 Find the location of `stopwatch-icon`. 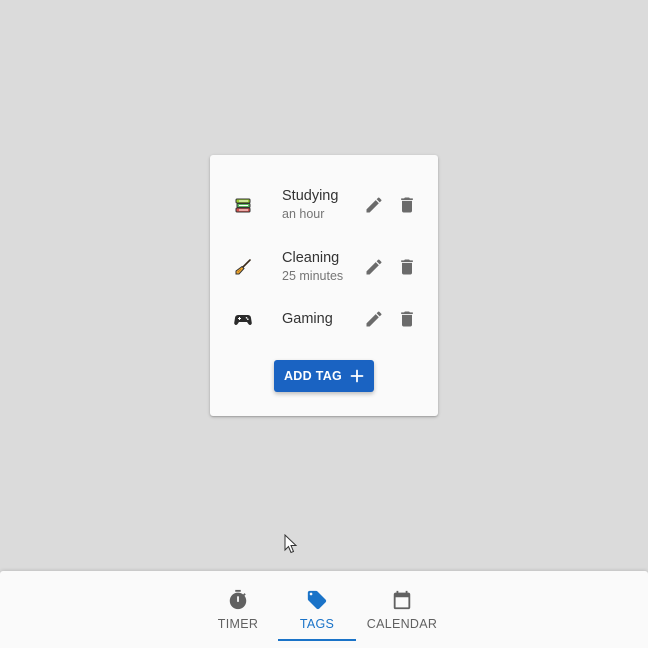

stopwatch-icon is located at coordinates (238, 600).